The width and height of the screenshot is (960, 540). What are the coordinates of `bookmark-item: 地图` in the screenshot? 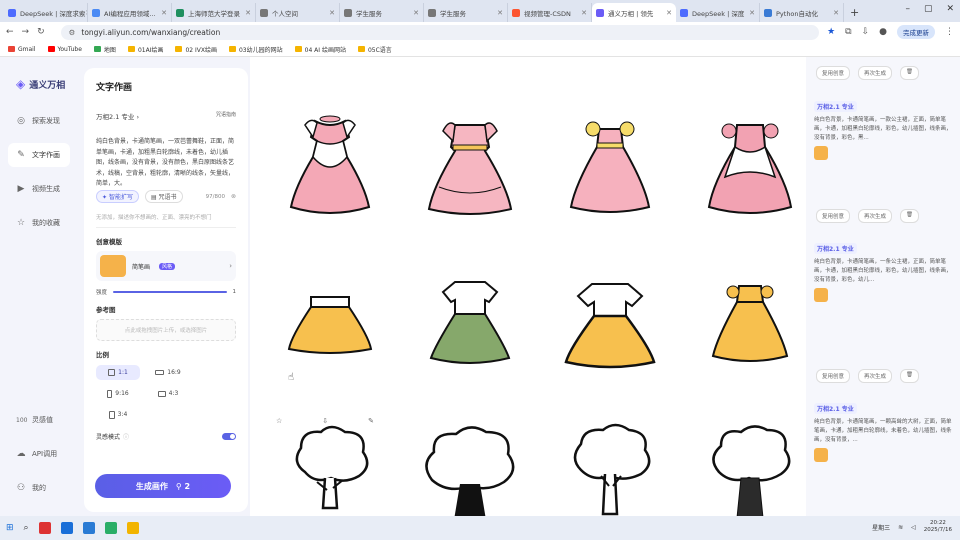 It's located at (104, 49).